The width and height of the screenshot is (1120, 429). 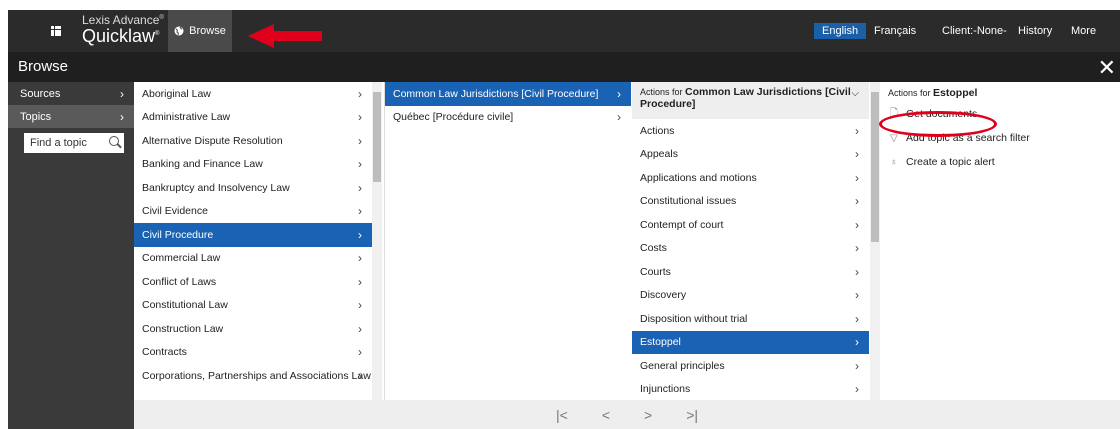 I want to click on subtopic-item: Contempt of court ›, so click(x=750, y=225).